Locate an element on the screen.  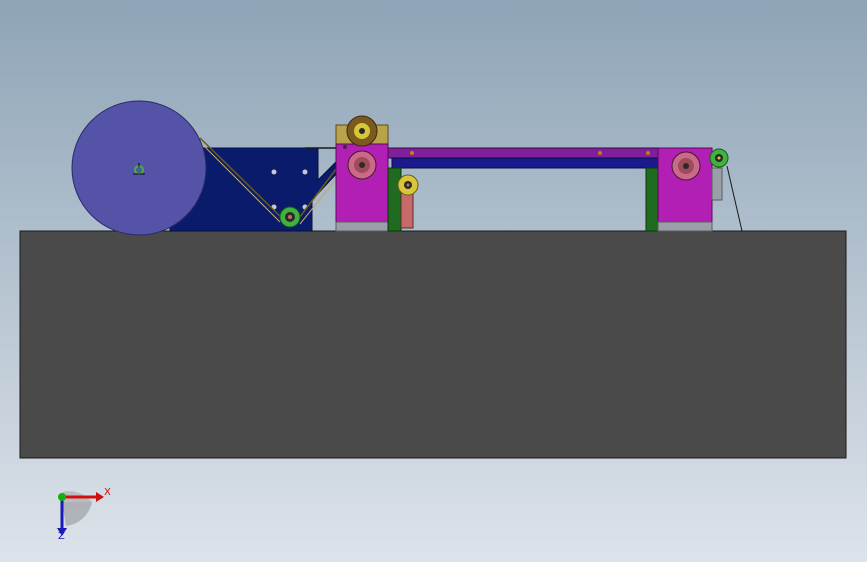
axis-triad is located at coordinates (84, 517).